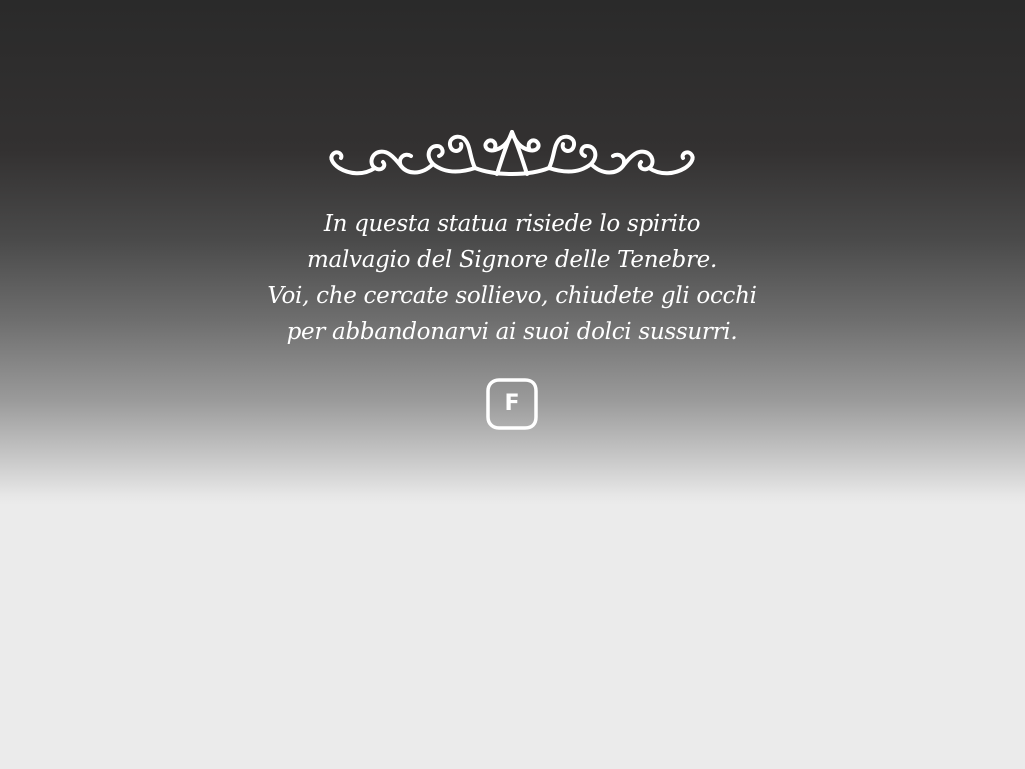  I want to click on key-prompt-button: F, so click(512, 404).